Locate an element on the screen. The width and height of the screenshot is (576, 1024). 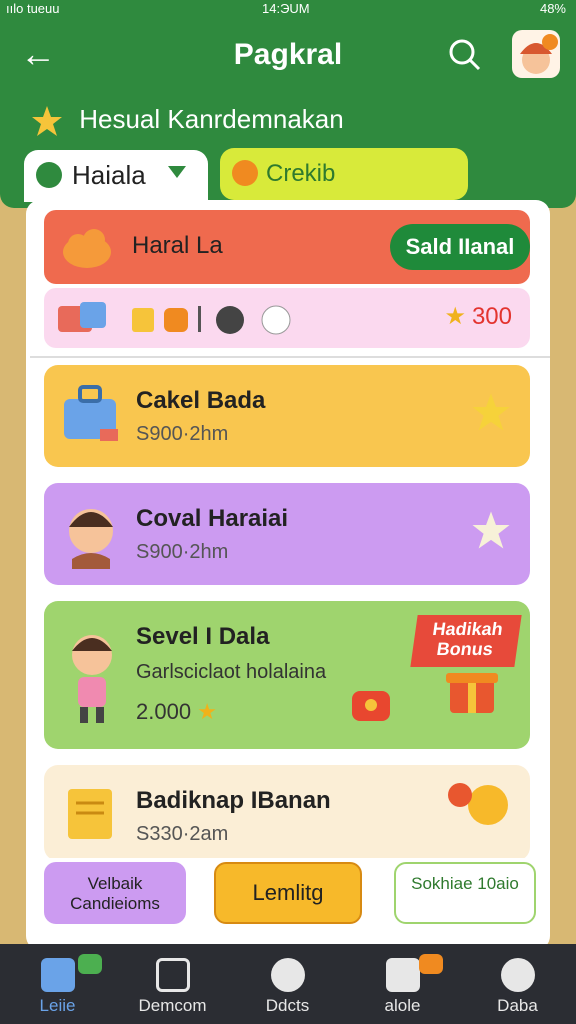
briefcase-icon is located at coordinates (91, 413).